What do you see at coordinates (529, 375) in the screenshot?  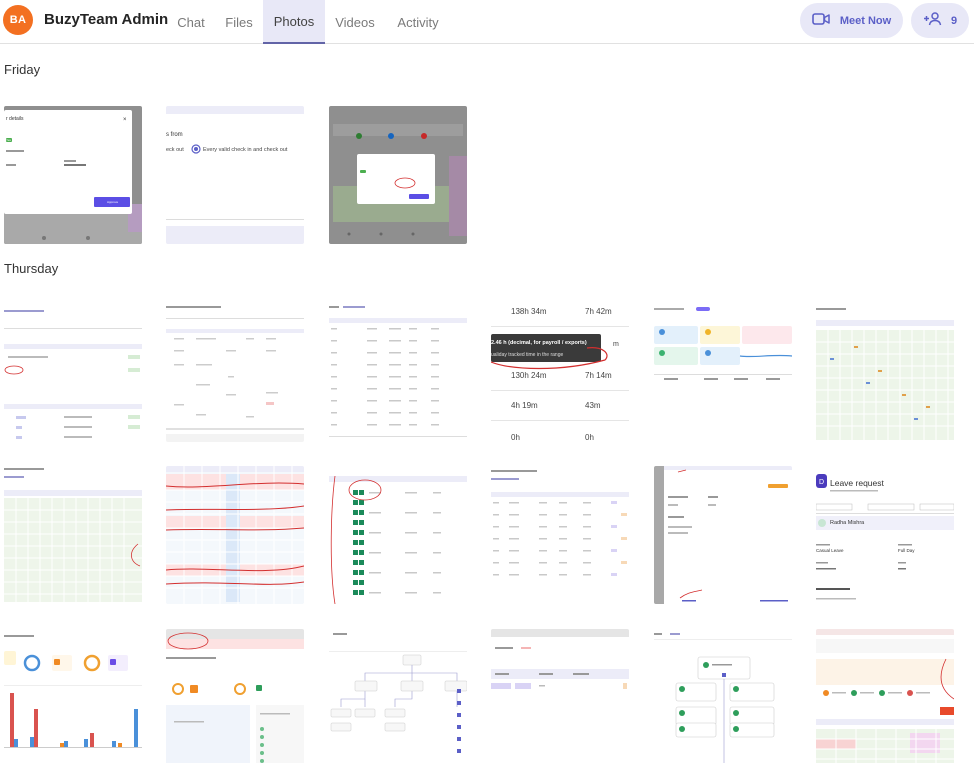 I see `svg-text: 130h 24m` at bounding box center [529, 375].